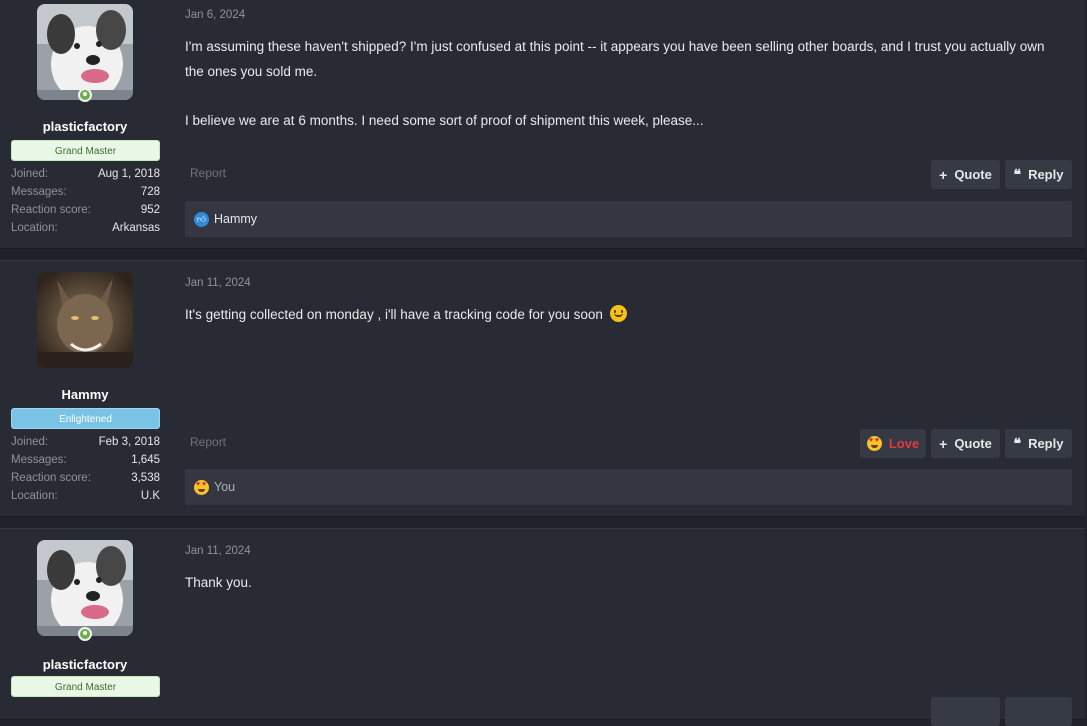  I want to click on smiley-emoji-icon, so click(618, 313).